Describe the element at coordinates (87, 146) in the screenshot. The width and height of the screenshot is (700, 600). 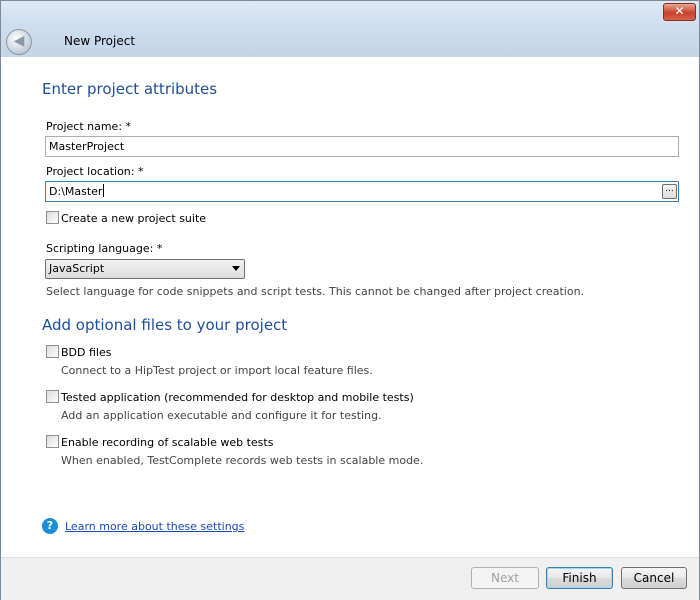
I see `project-name-value: MasterProject` at that location.